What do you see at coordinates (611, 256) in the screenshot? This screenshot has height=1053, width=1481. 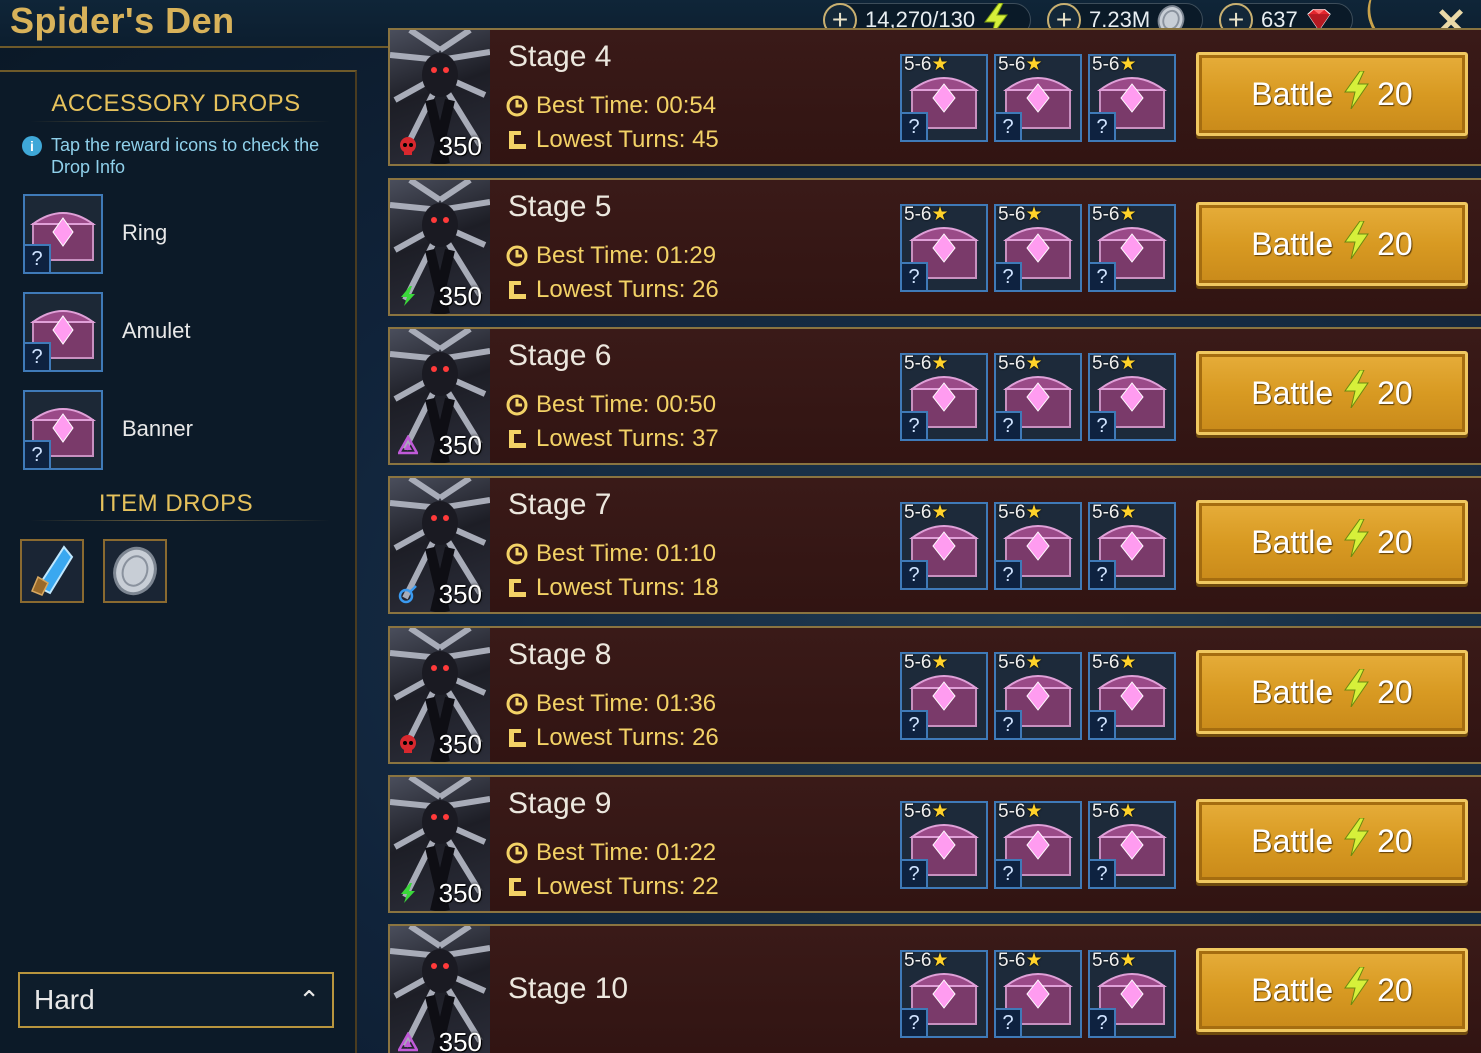 I see `best-time: Best Time: 01:29` at bounding box center [611, 256].